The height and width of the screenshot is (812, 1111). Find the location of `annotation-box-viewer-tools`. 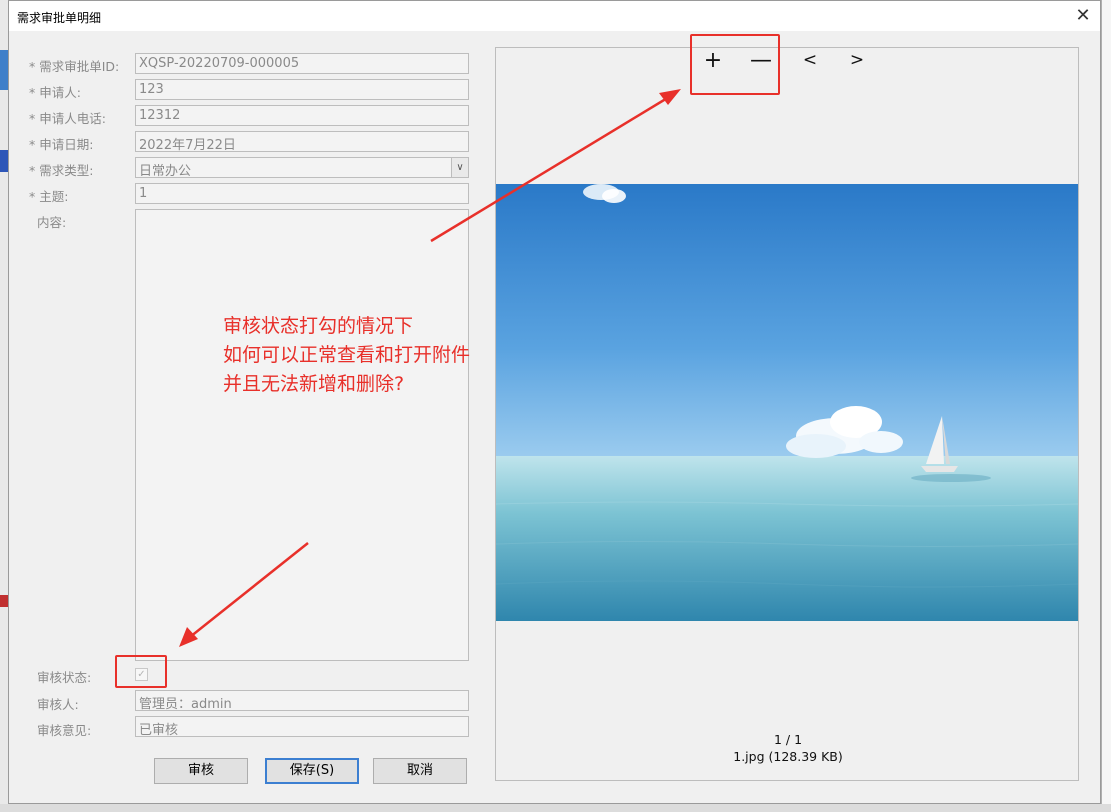

annotation-box-viewer-tools is located at coordinates (735, 64).